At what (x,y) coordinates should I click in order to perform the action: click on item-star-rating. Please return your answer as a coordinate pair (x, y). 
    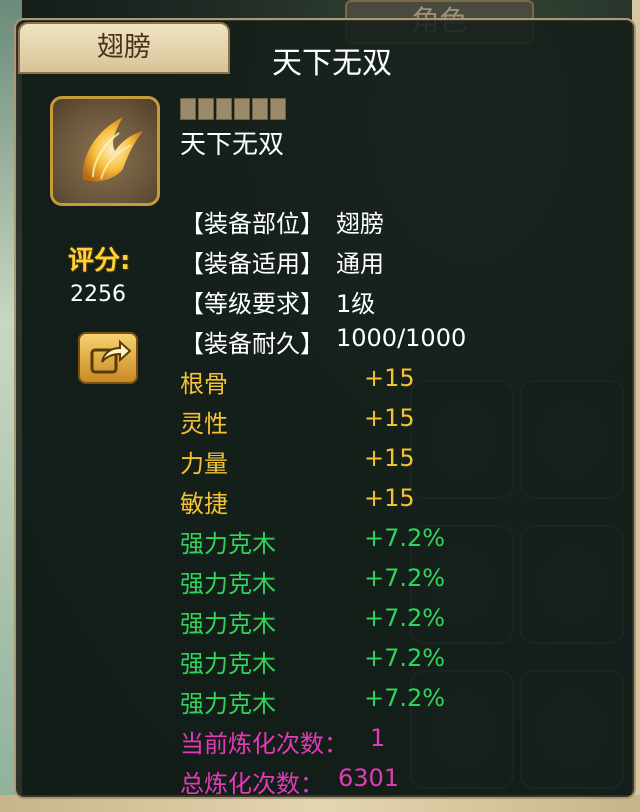
    Looking at the image, I should click on (234, 111).